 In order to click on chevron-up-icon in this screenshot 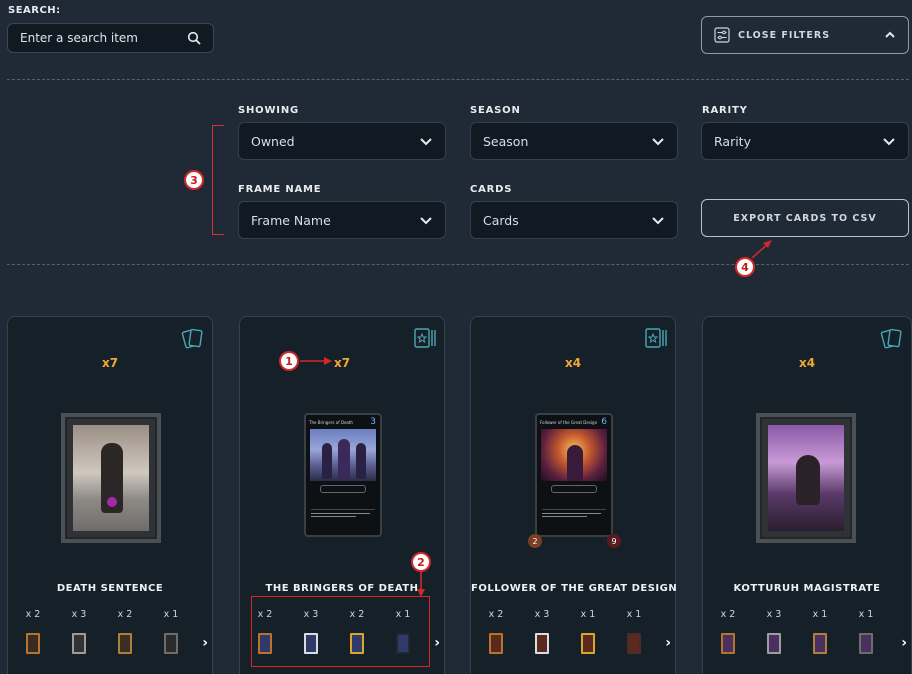, I will do `click(890, 34)`.